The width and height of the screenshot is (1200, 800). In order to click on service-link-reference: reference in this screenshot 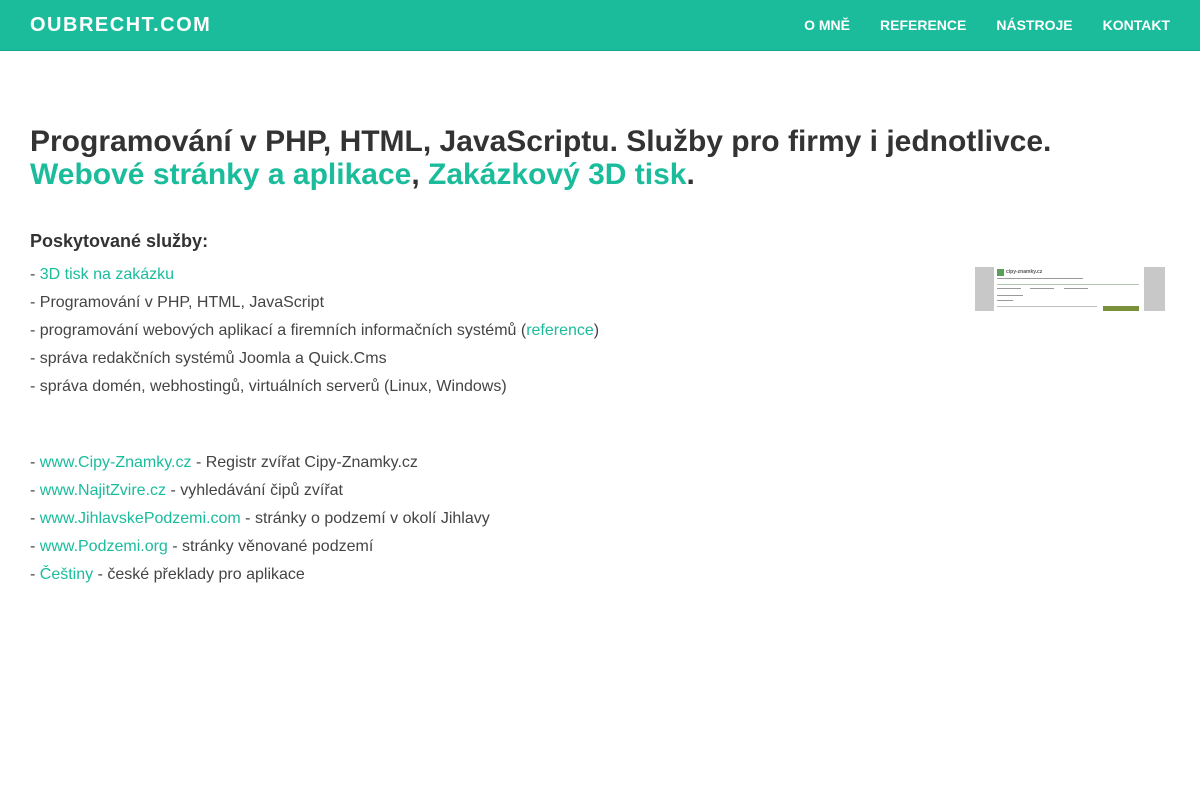, I will do `click(560, 330)`.